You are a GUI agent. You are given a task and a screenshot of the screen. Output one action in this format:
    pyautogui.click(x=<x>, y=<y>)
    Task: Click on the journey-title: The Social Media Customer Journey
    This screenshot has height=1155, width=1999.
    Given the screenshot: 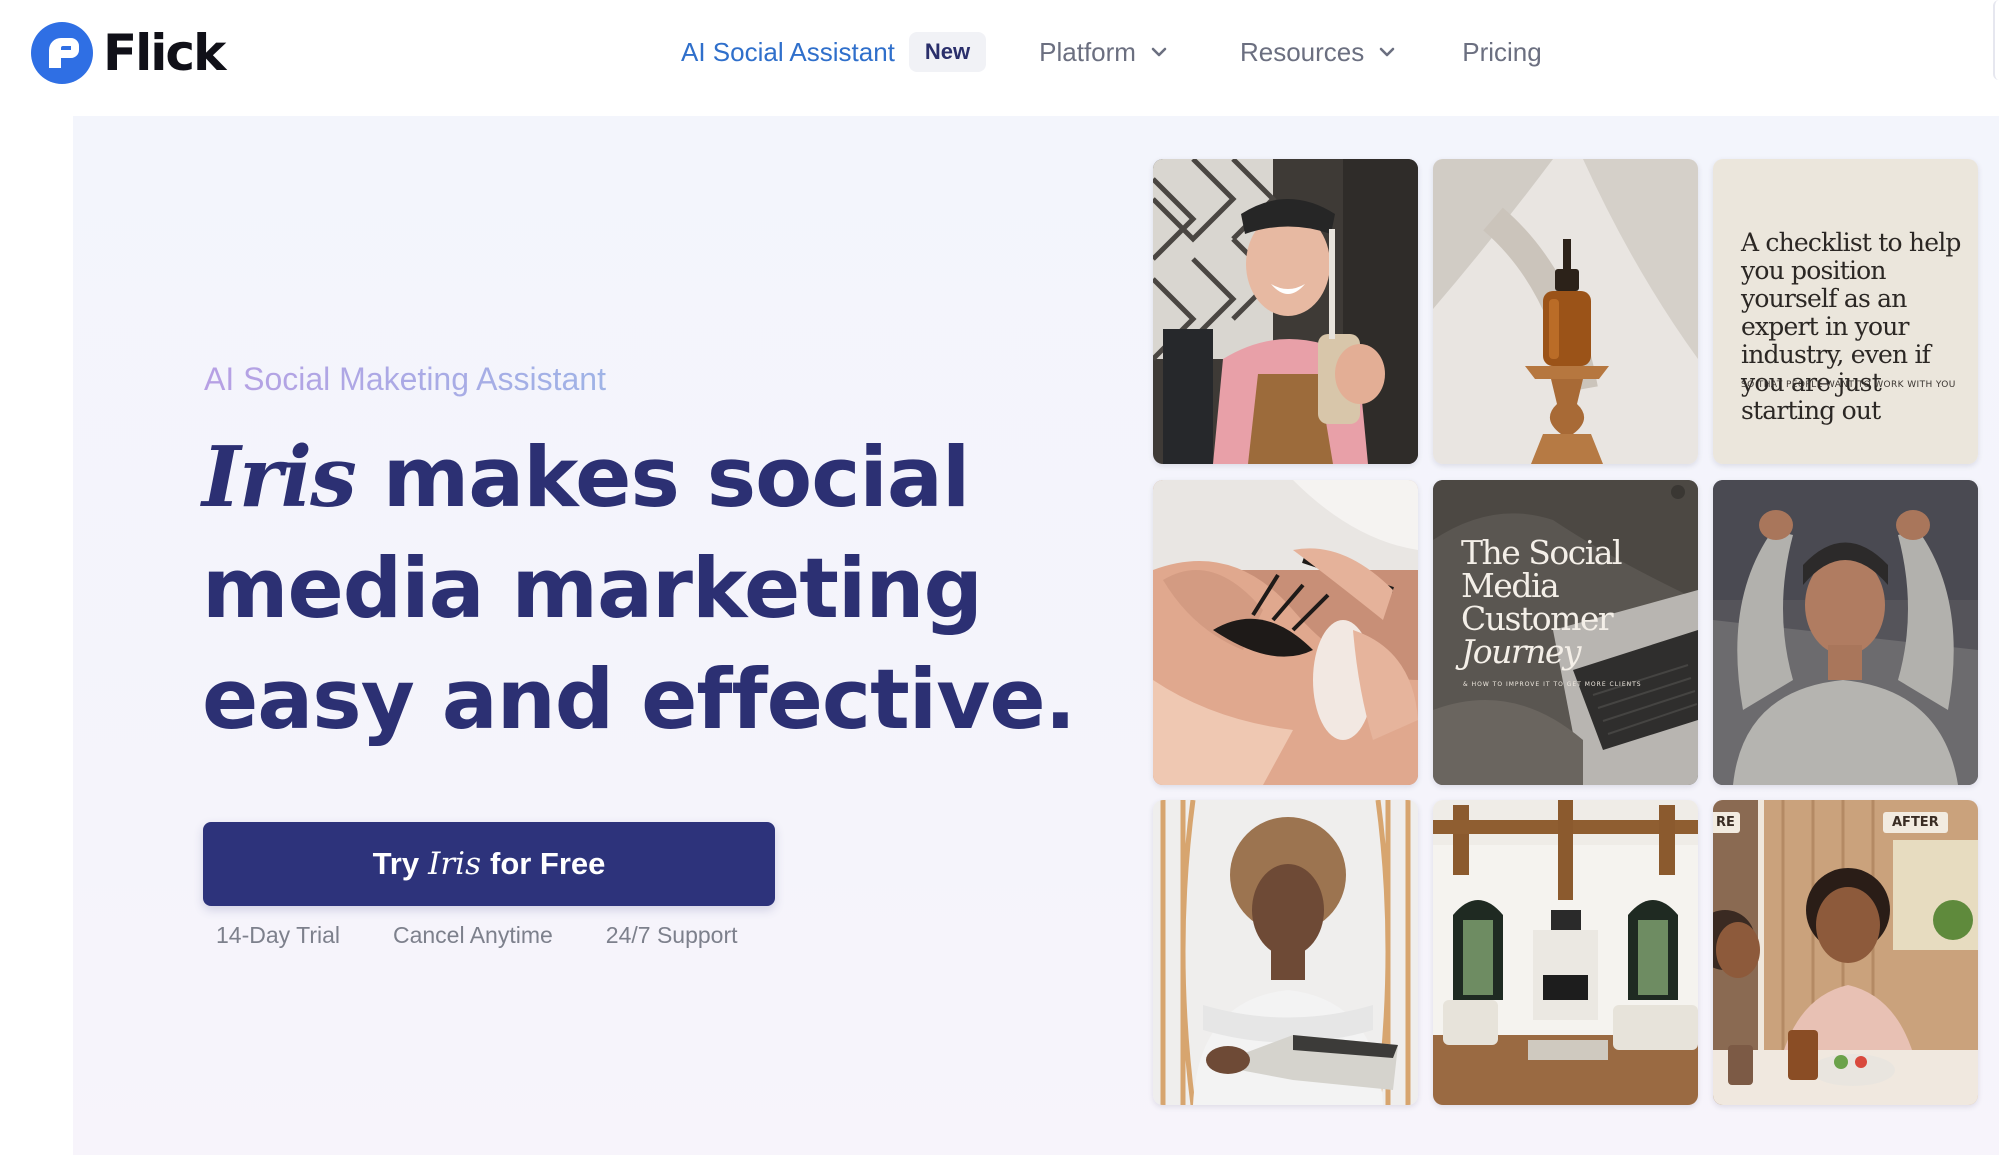 What is the action you would take?
    pyautogui.click(x=1561, y=602)
    